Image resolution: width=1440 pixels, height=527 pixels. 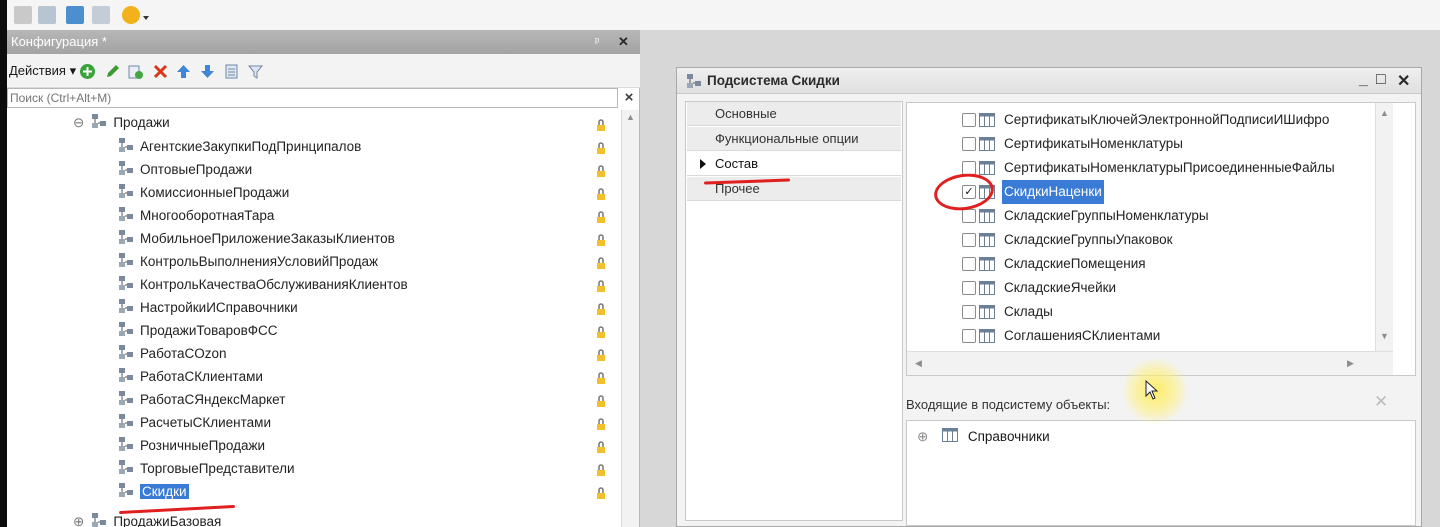 What do you see at coordinates (1093, 143) in the screenshot?
I see `object-label: СертификатыНоменклатуры` at bounding box center [1093, 143].